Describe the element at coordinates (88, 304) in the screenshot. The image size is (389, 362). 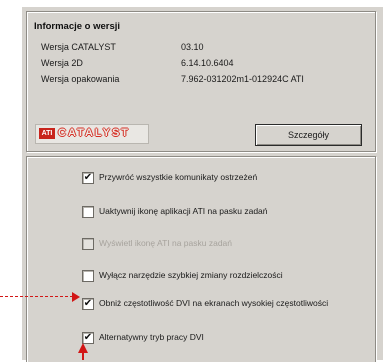
I see `checkbox-reduce-dvi-frequency: ✔` at that location.